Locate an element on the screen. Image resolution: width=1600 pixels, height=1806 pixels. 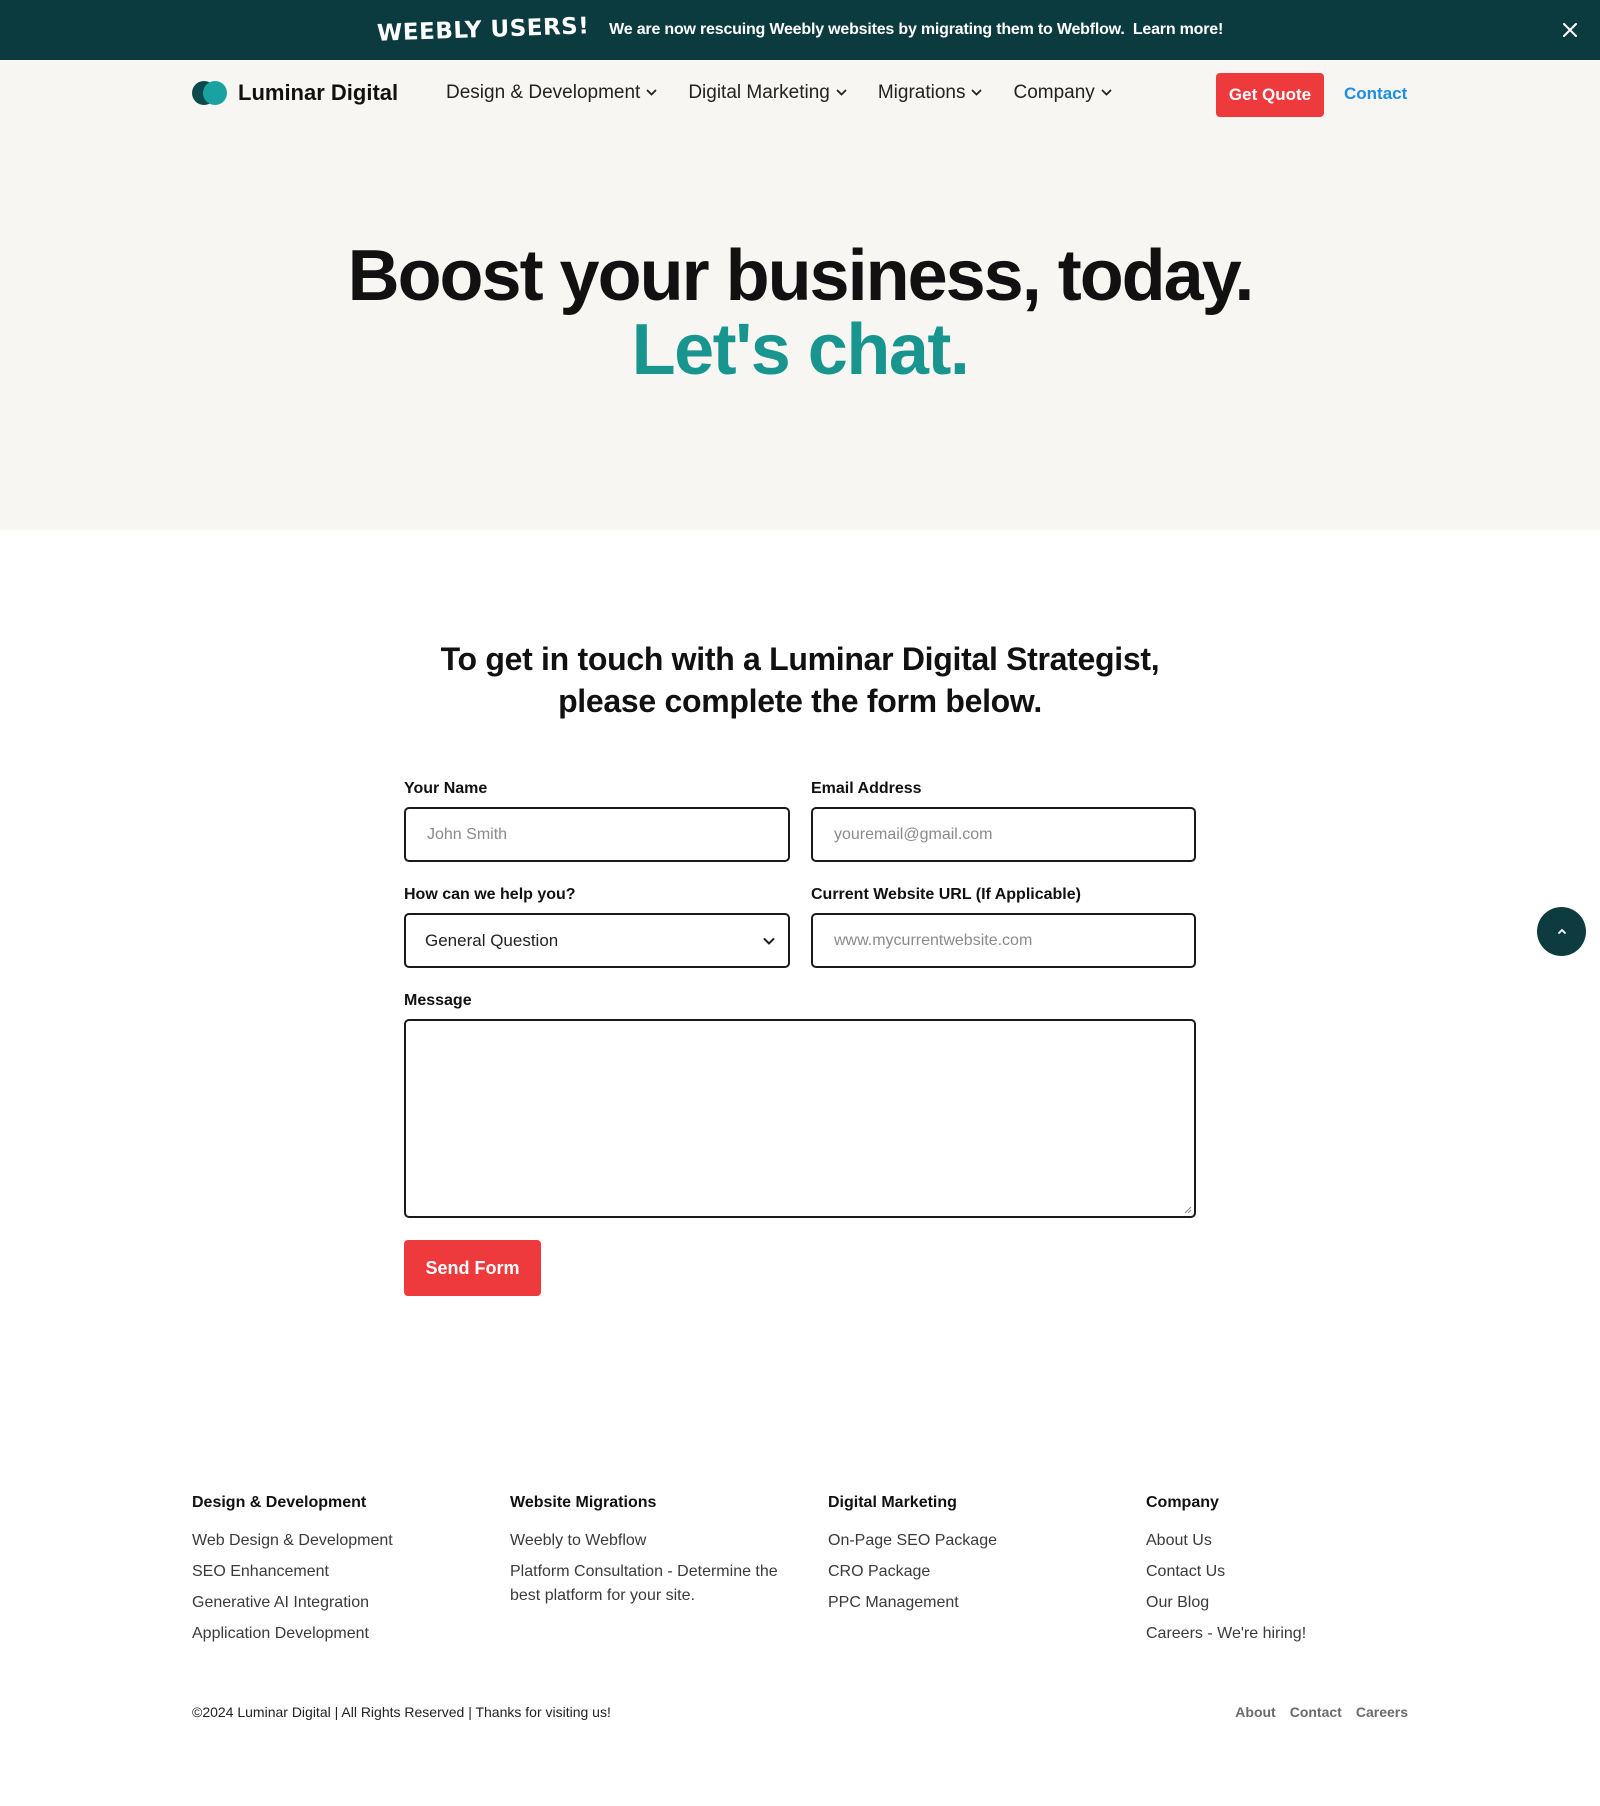
nav-item-digital-marketing: Digital Marketing is located at coordinates (767, 93).